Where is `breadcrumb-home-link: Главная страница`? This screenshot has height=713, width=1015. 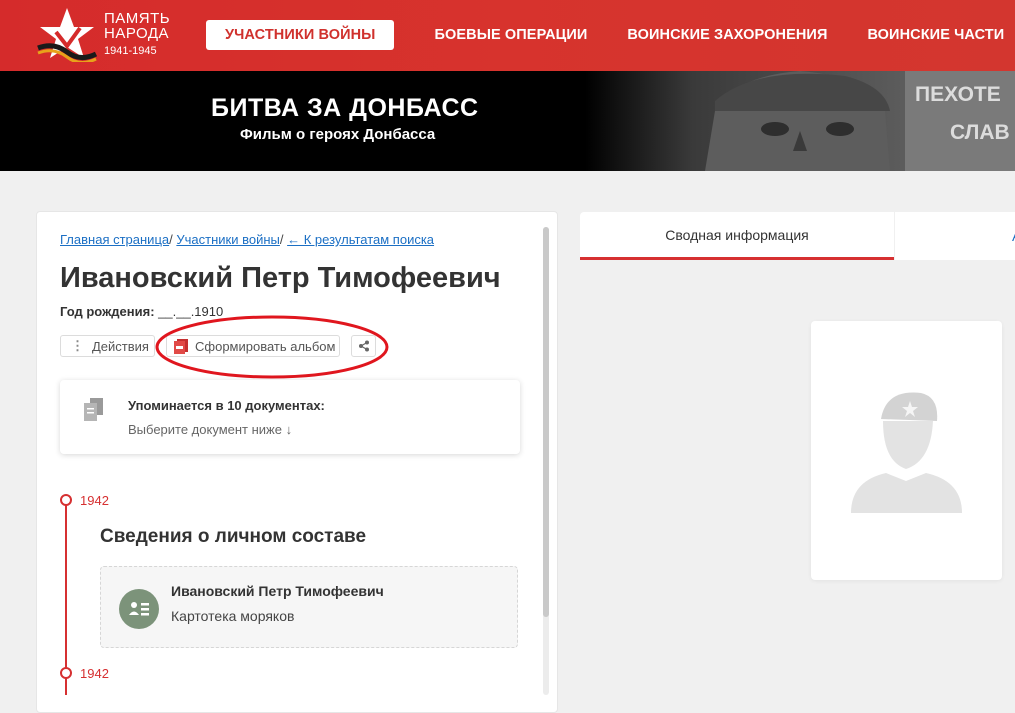
breadcrumb-home-link: Главная страница is located at coordinates (114, 239).